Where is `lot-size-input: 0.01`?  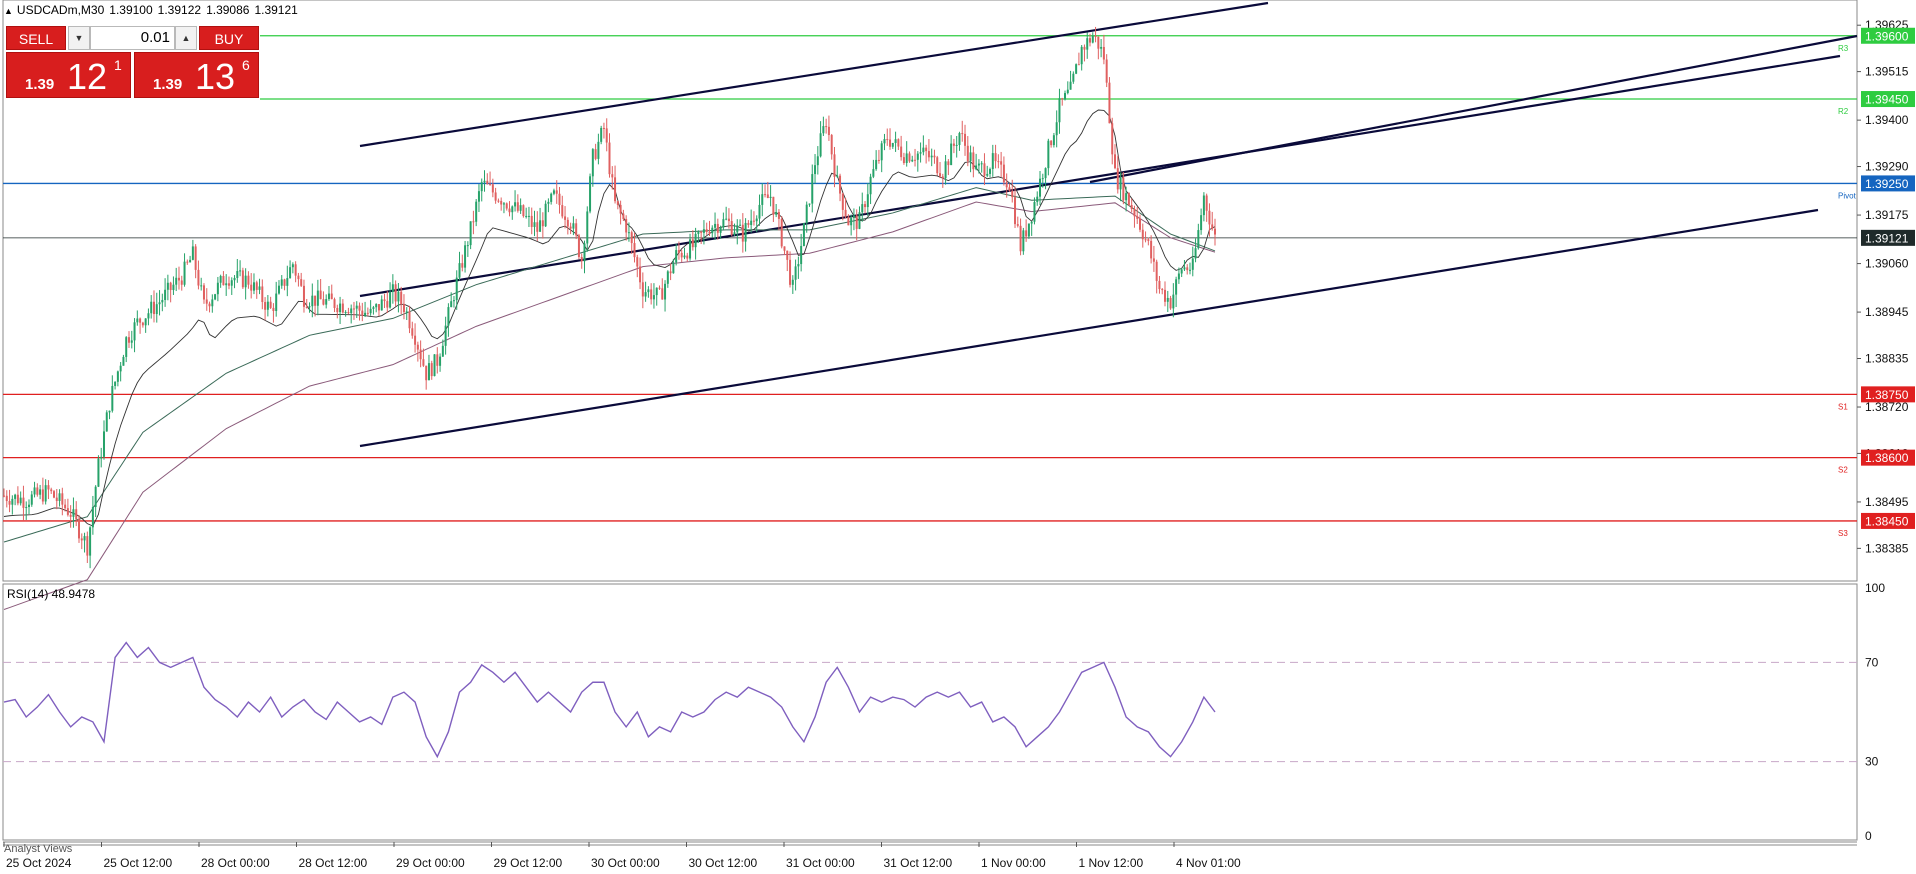 lot-size-input: 0.01 is located at coordinates (132, 38).